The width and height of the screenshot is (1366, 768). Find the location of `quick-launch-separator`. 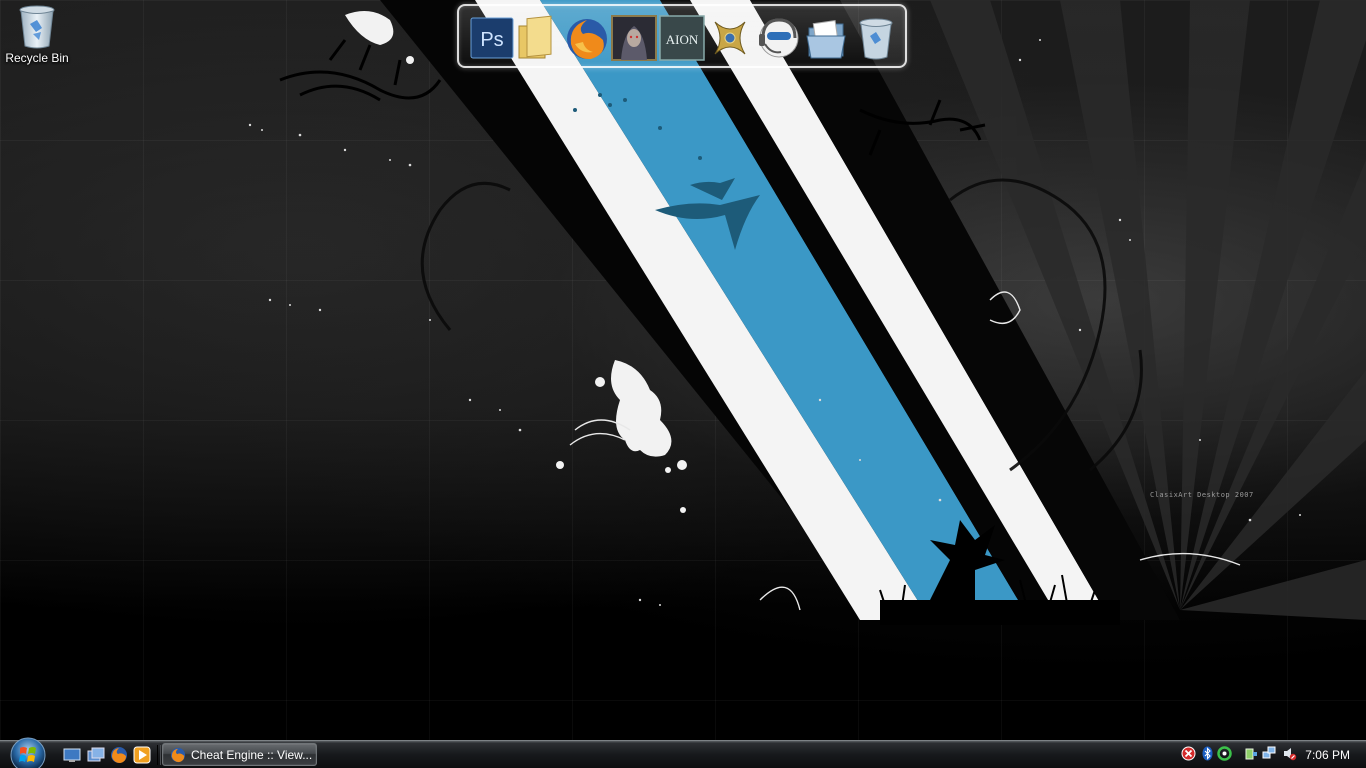

quick-launch-separator is located at coordinates (159, 755).